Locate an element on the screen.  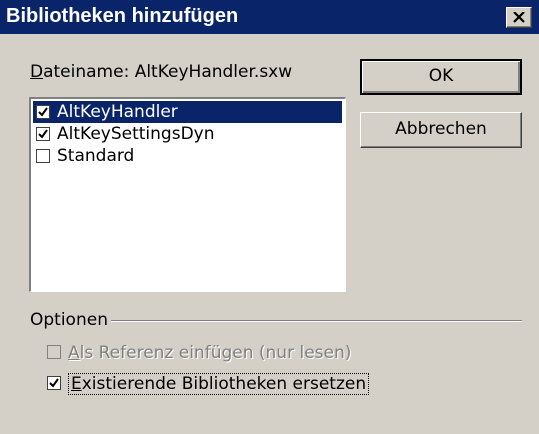
list-item: AltKeySettingsDyn is located at coordinates (187, 134).